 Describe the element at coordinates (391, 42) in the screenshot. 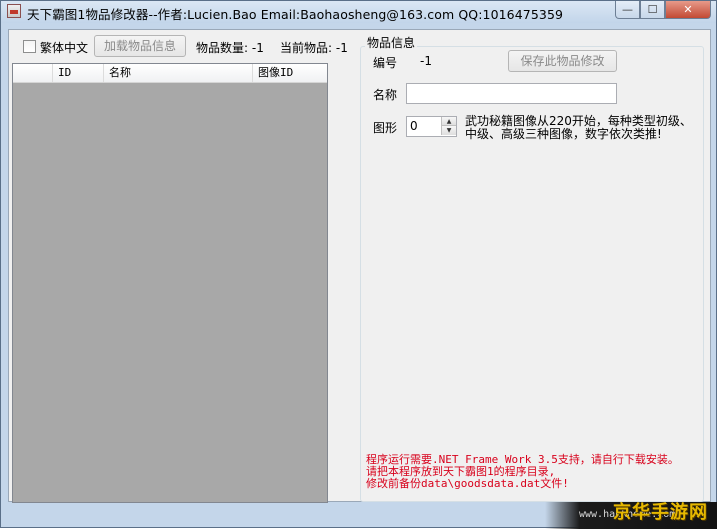

I see `item-info-group-title: 物品信息` at that location.